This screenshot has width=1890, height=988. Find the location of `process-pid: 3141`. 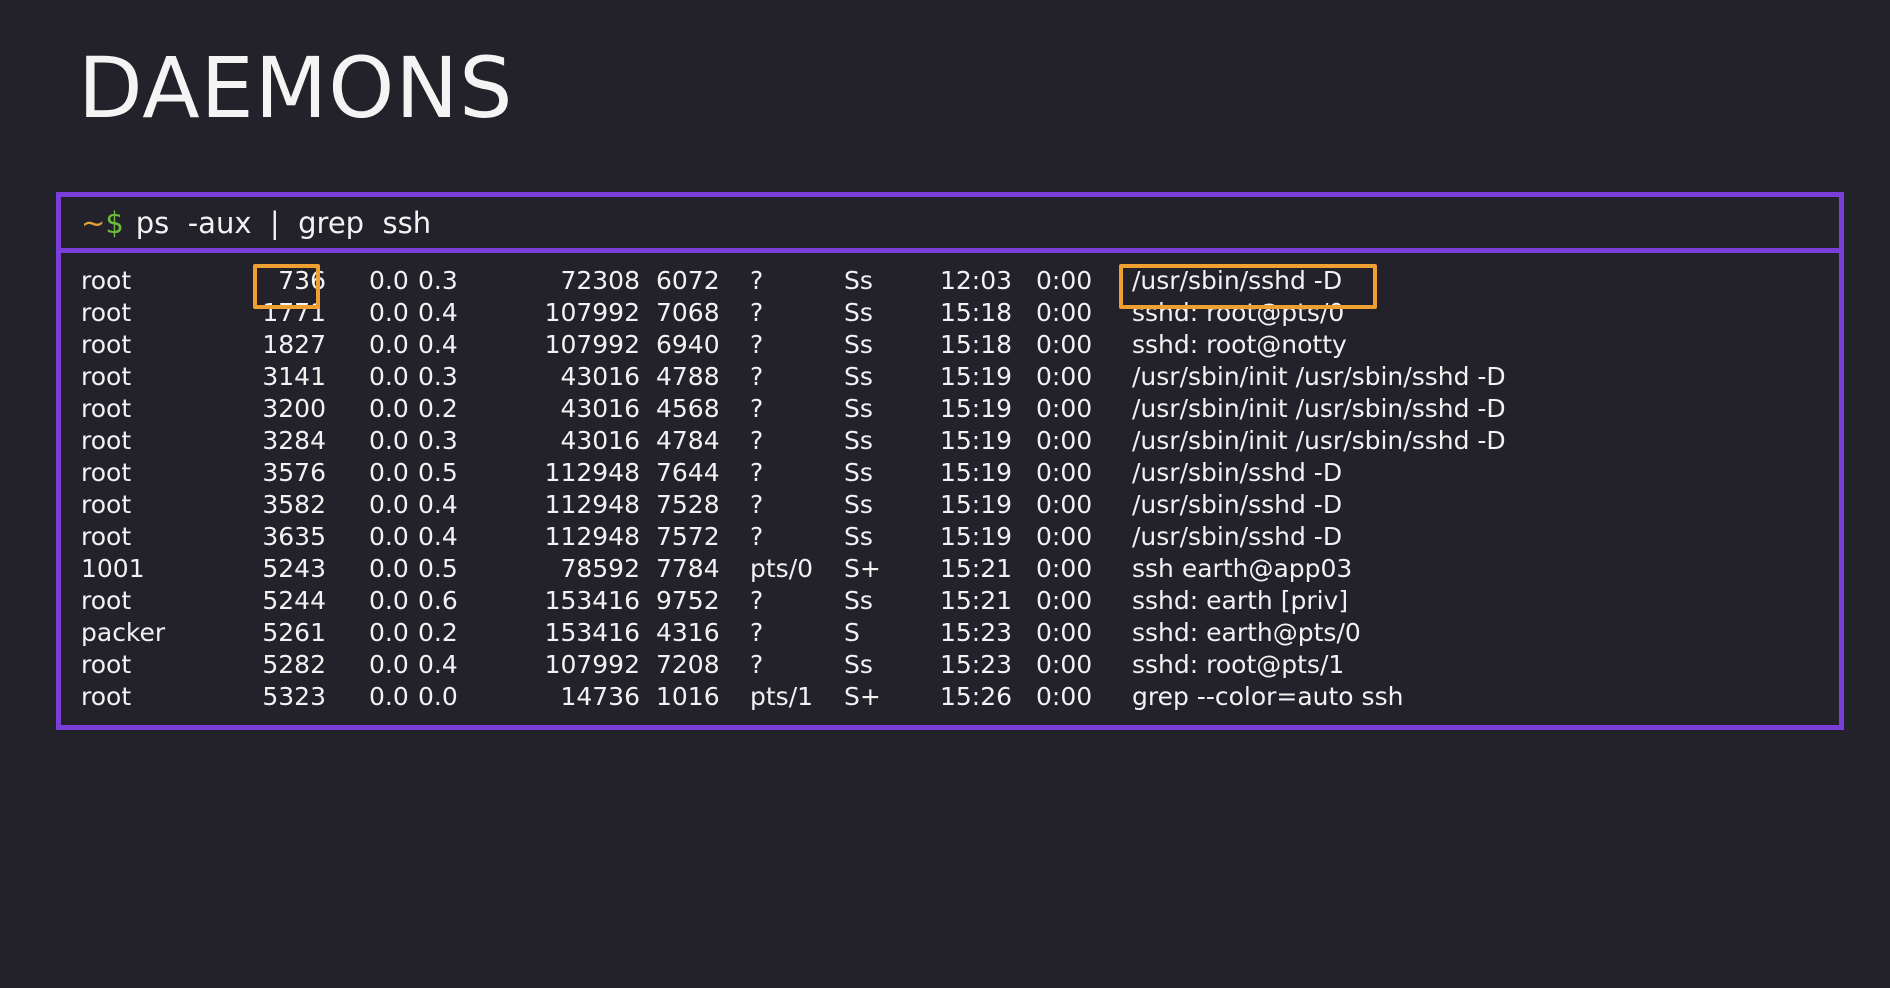

process-pid: 3141 is located at coordinates (294, 376).